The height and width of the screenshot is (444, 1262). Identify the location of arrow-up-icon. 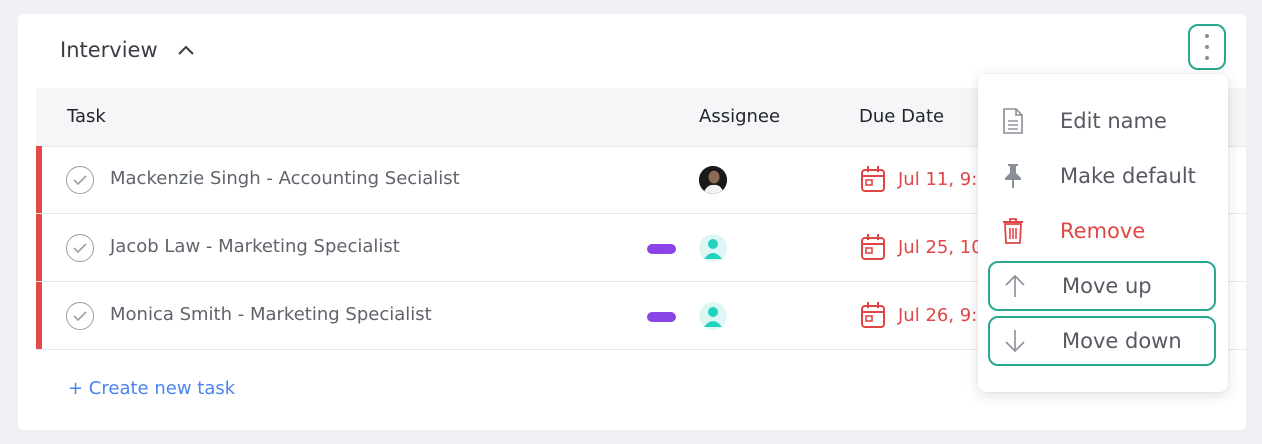
(1015, 286).